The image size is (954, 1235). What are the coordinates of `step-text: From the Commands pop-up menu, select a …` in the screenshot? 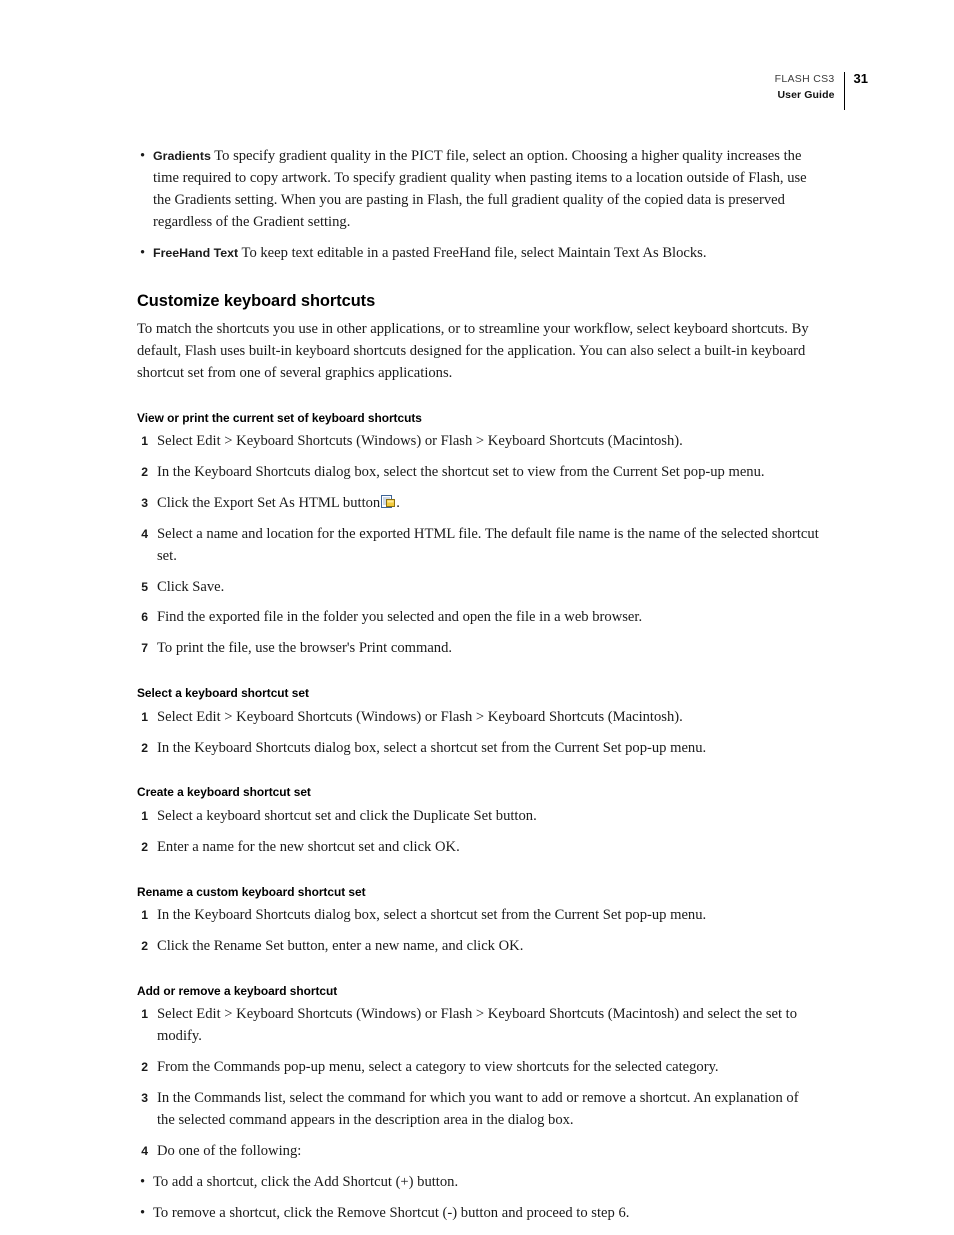 It's located at (438, 1067).